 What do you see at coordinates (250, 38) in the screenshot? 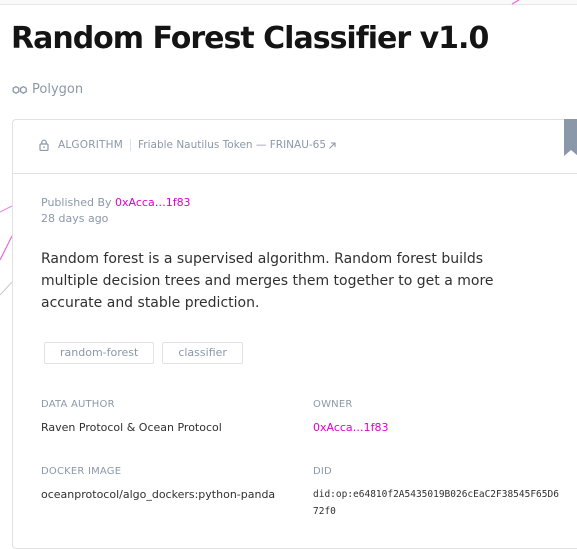
I see `page-title: Random Forest Classifier v1.0` at bounding box center [250, 38].